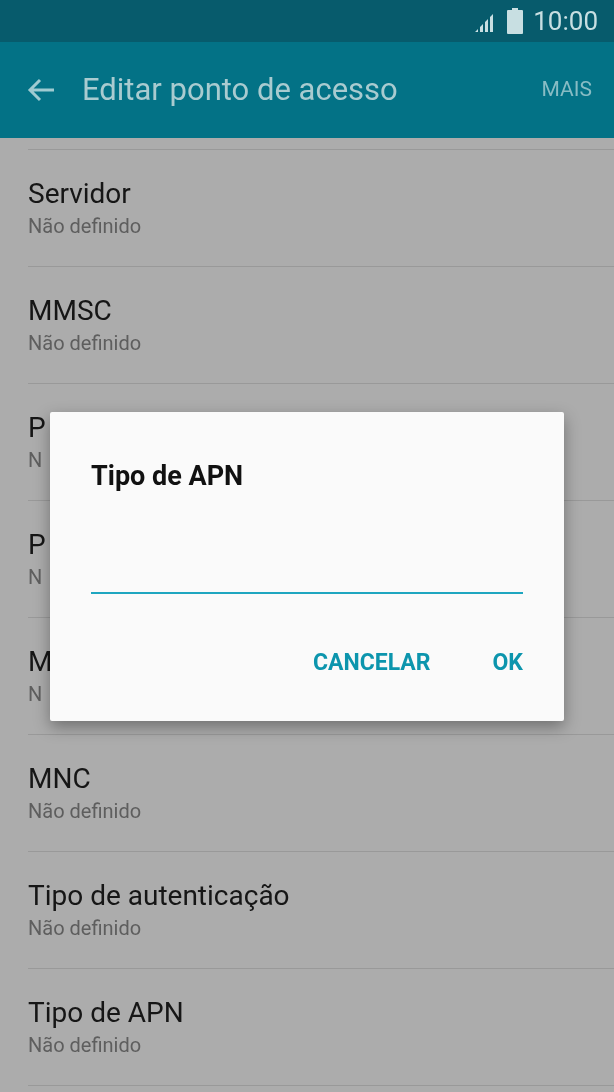 The image size is (614, 1092). I want to click on setting-title: Tipo de autenticação, so click(159, 896).